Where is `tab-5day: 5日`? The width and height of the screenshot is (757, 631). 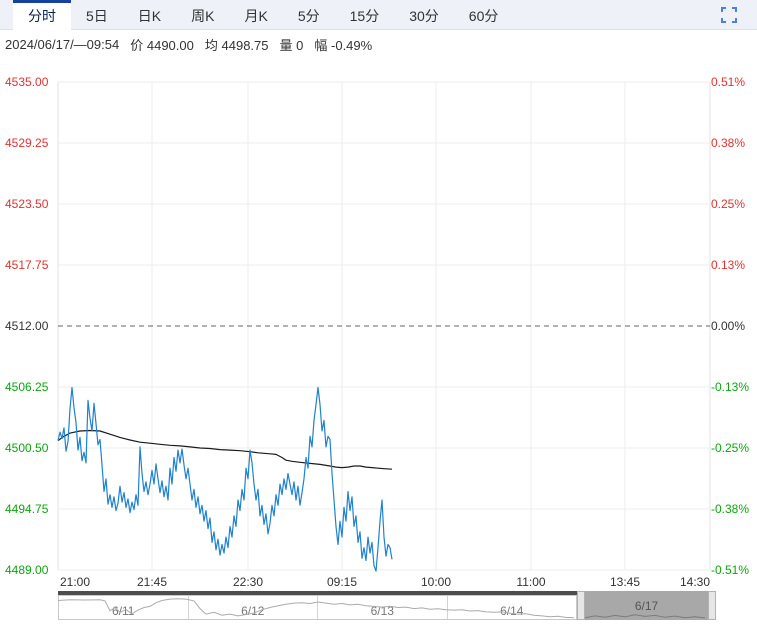 tab-5day: 5日 is located at coordinates (97, 14).